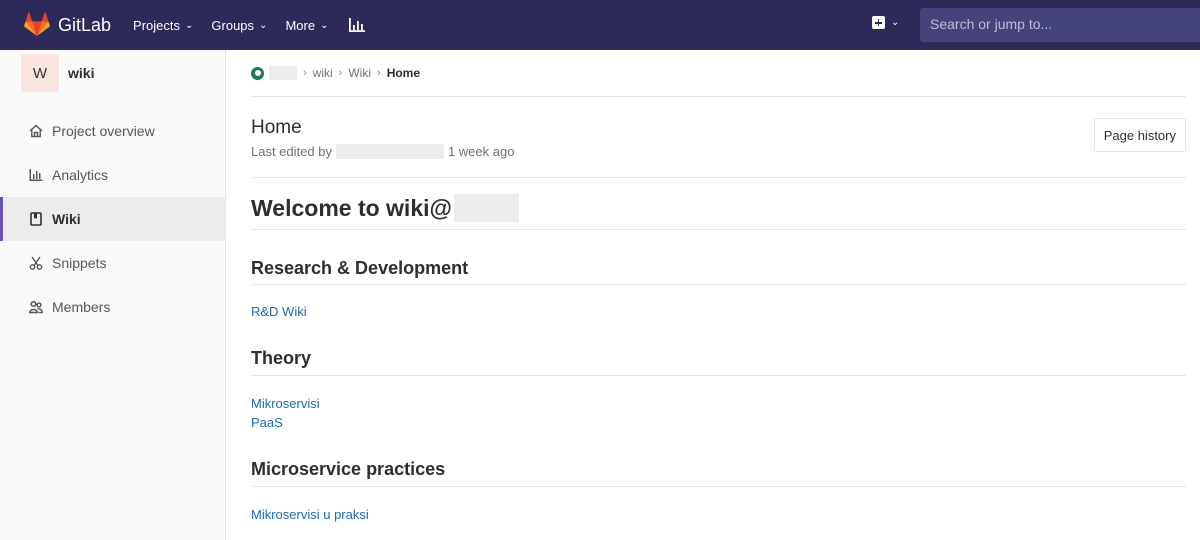  I want to click on section-heading-theory: Theory, so click(281, 358).